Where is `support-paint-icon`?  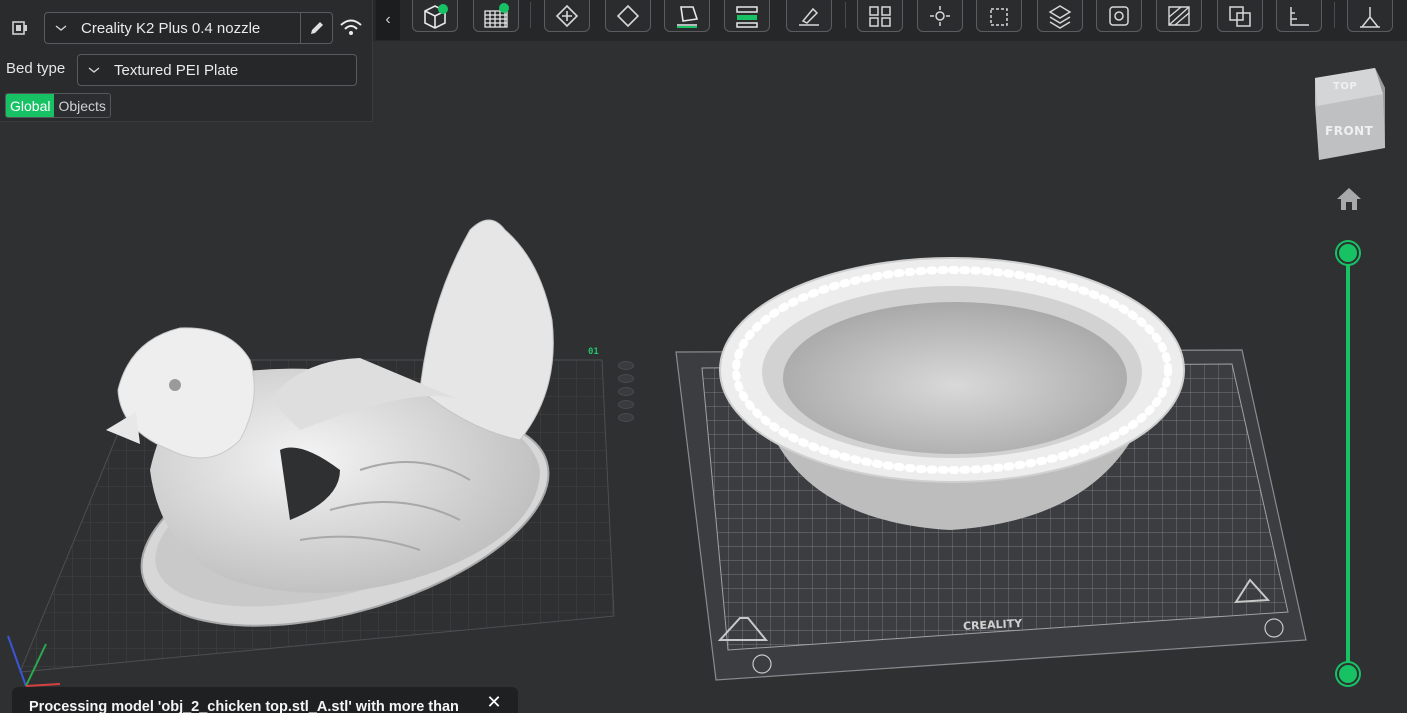 support-paint-icon is located at coordinates (940, 16).